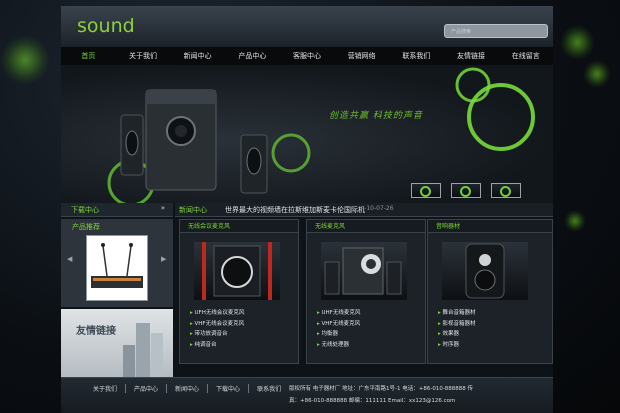 Image resolution: width=620 pixels, height=413 pixels. I want to click on news-title: 新闻中心, so click(193, 210).